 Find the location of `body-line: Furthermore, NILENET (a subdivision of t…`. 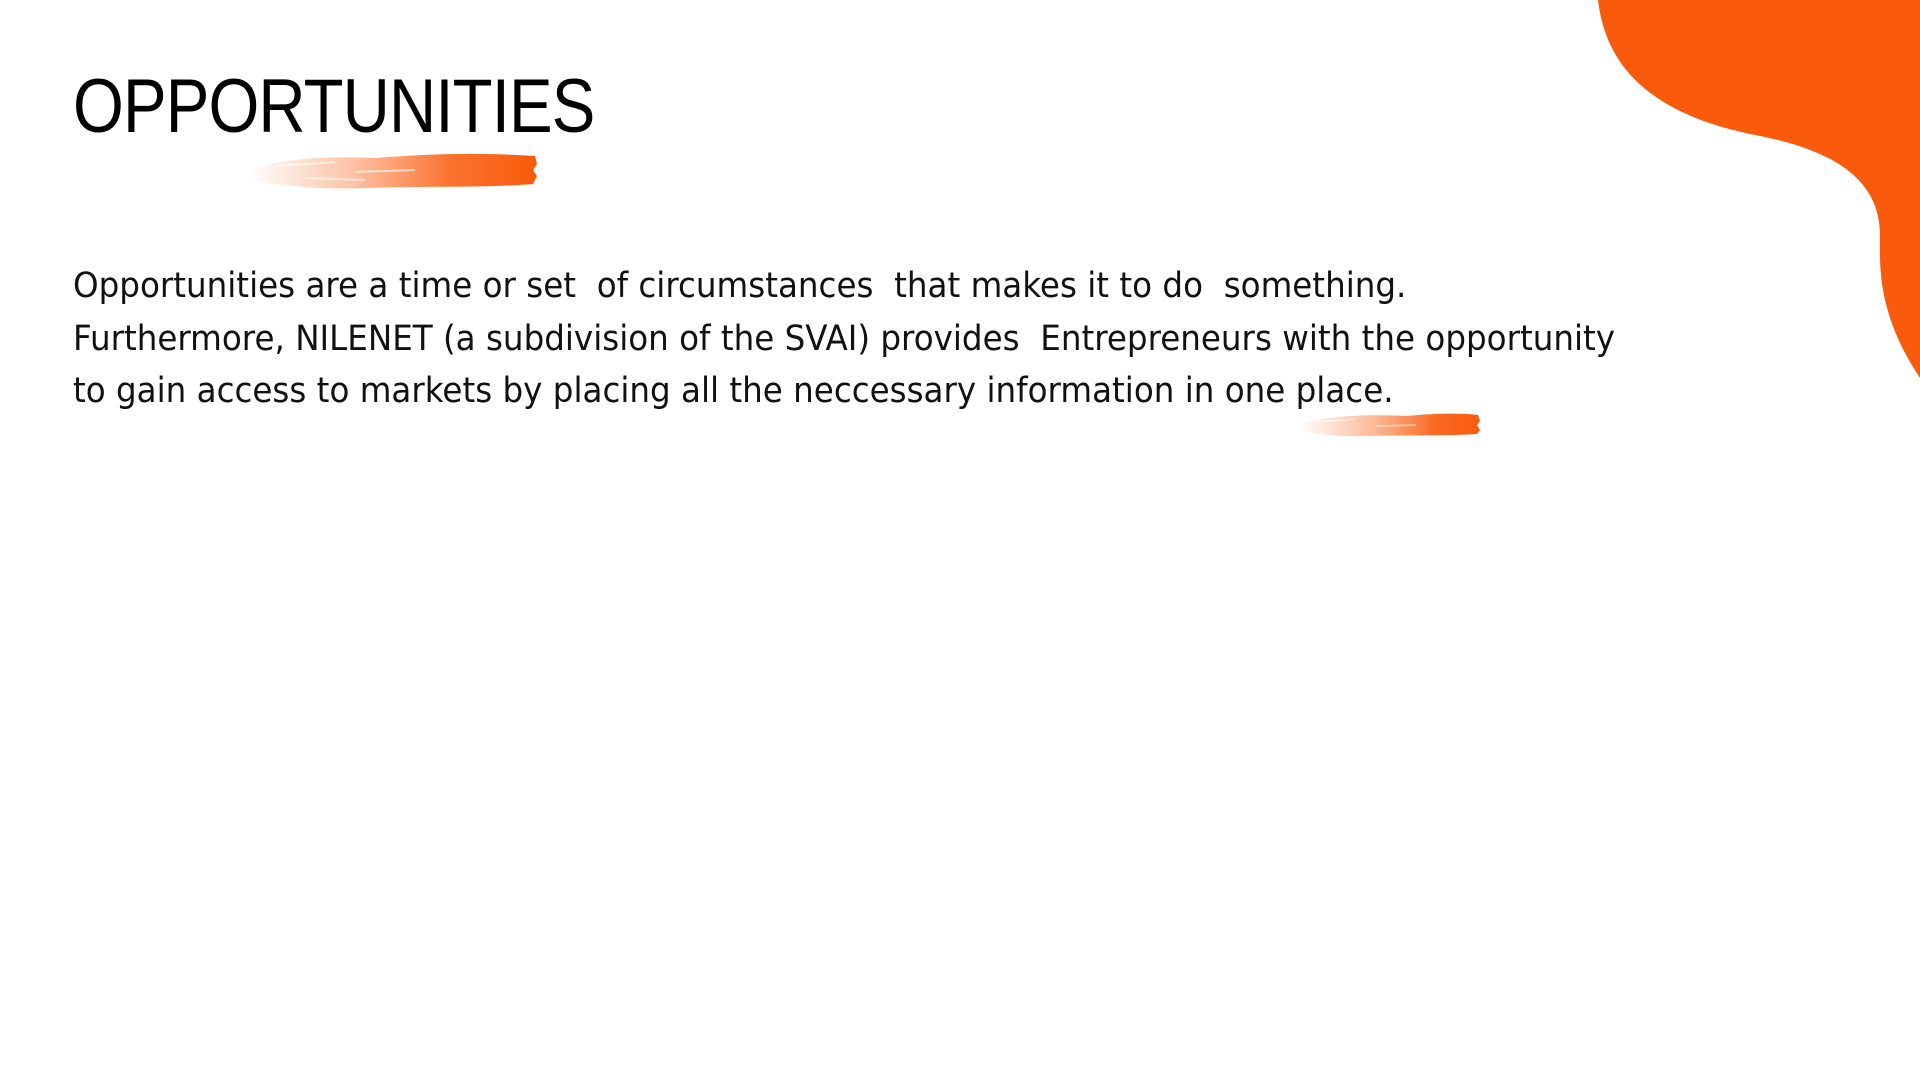

body-line: Furthermore, NILENET (a subdivision of t… is located at coordinates (844, 338).